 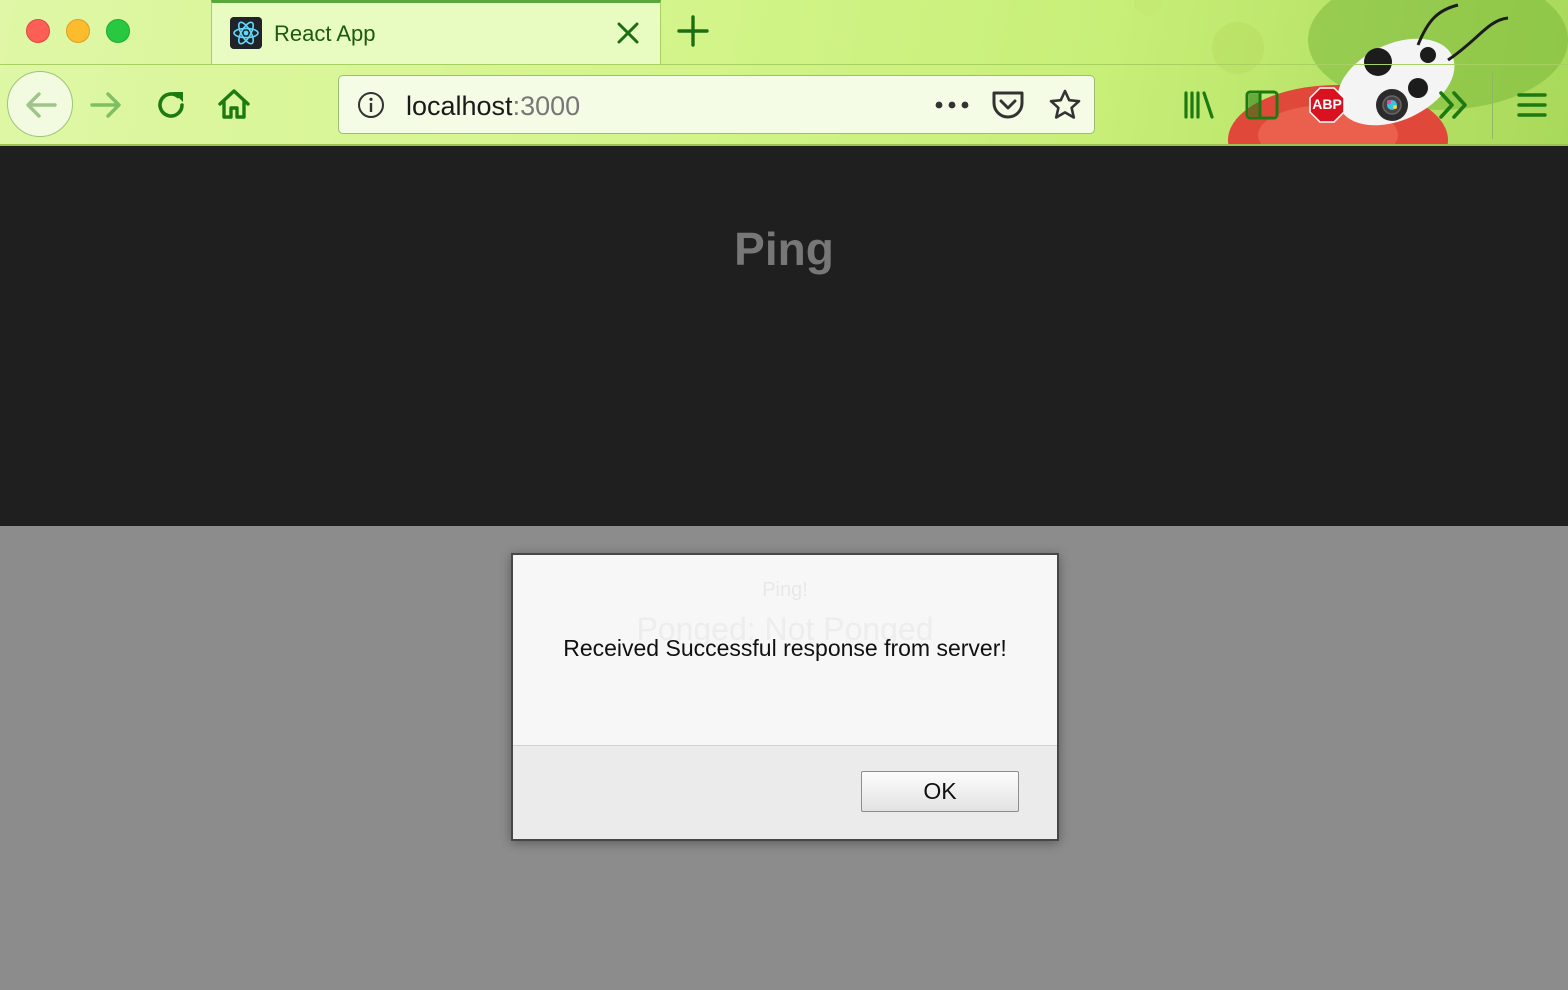 What do you see at coordinates (1065, 105) in the screenshot?
I see `star-icon` at bounding box center [1065, 105].